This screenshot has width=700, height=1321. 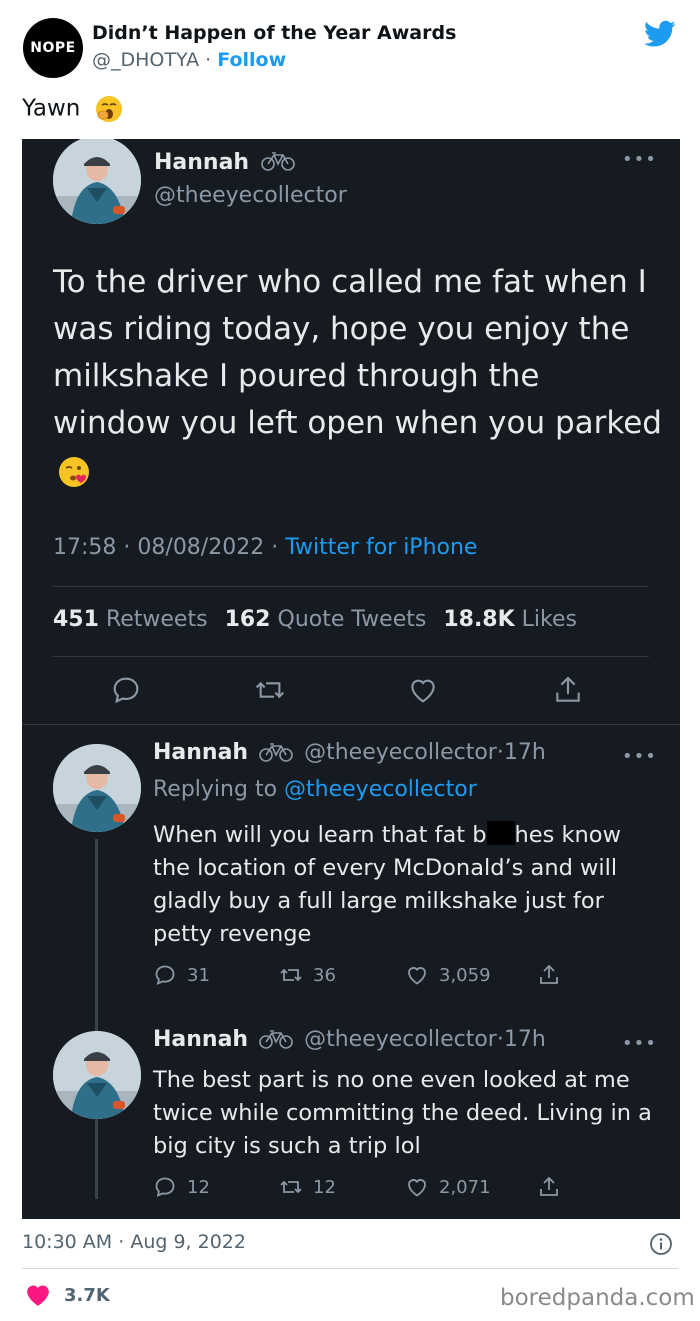 I want to click on reply-count: 31, so click(x=198, y=975).